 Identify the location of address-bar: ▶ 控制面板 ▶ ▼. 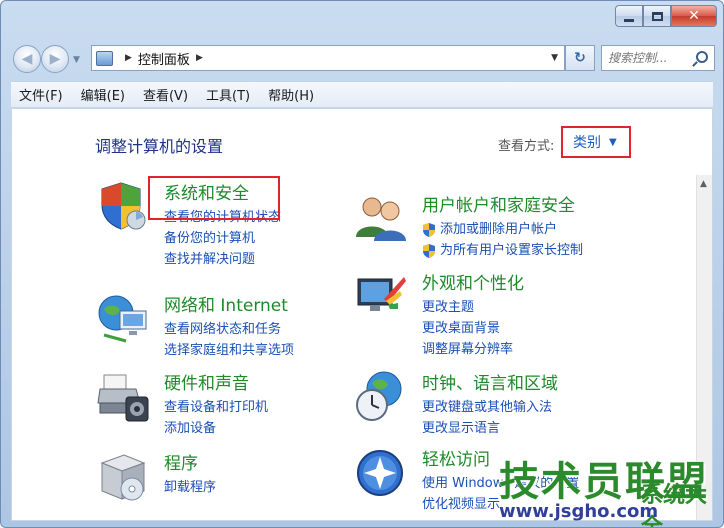
(328, 58).